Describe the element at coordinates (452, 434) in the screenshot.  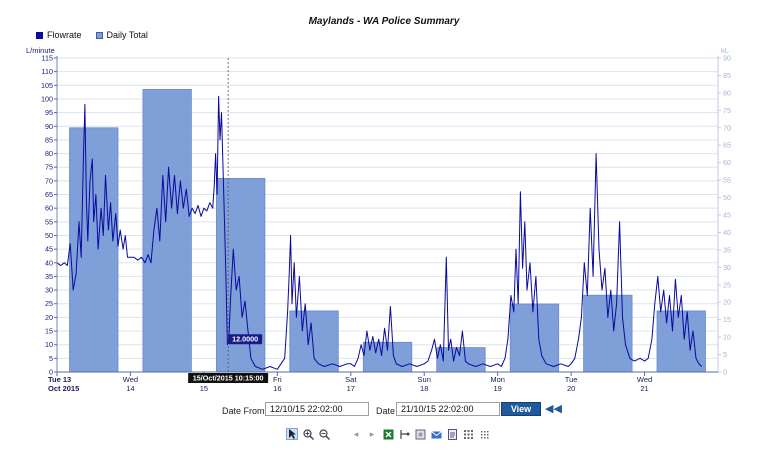
I see `report-icon` at that location.